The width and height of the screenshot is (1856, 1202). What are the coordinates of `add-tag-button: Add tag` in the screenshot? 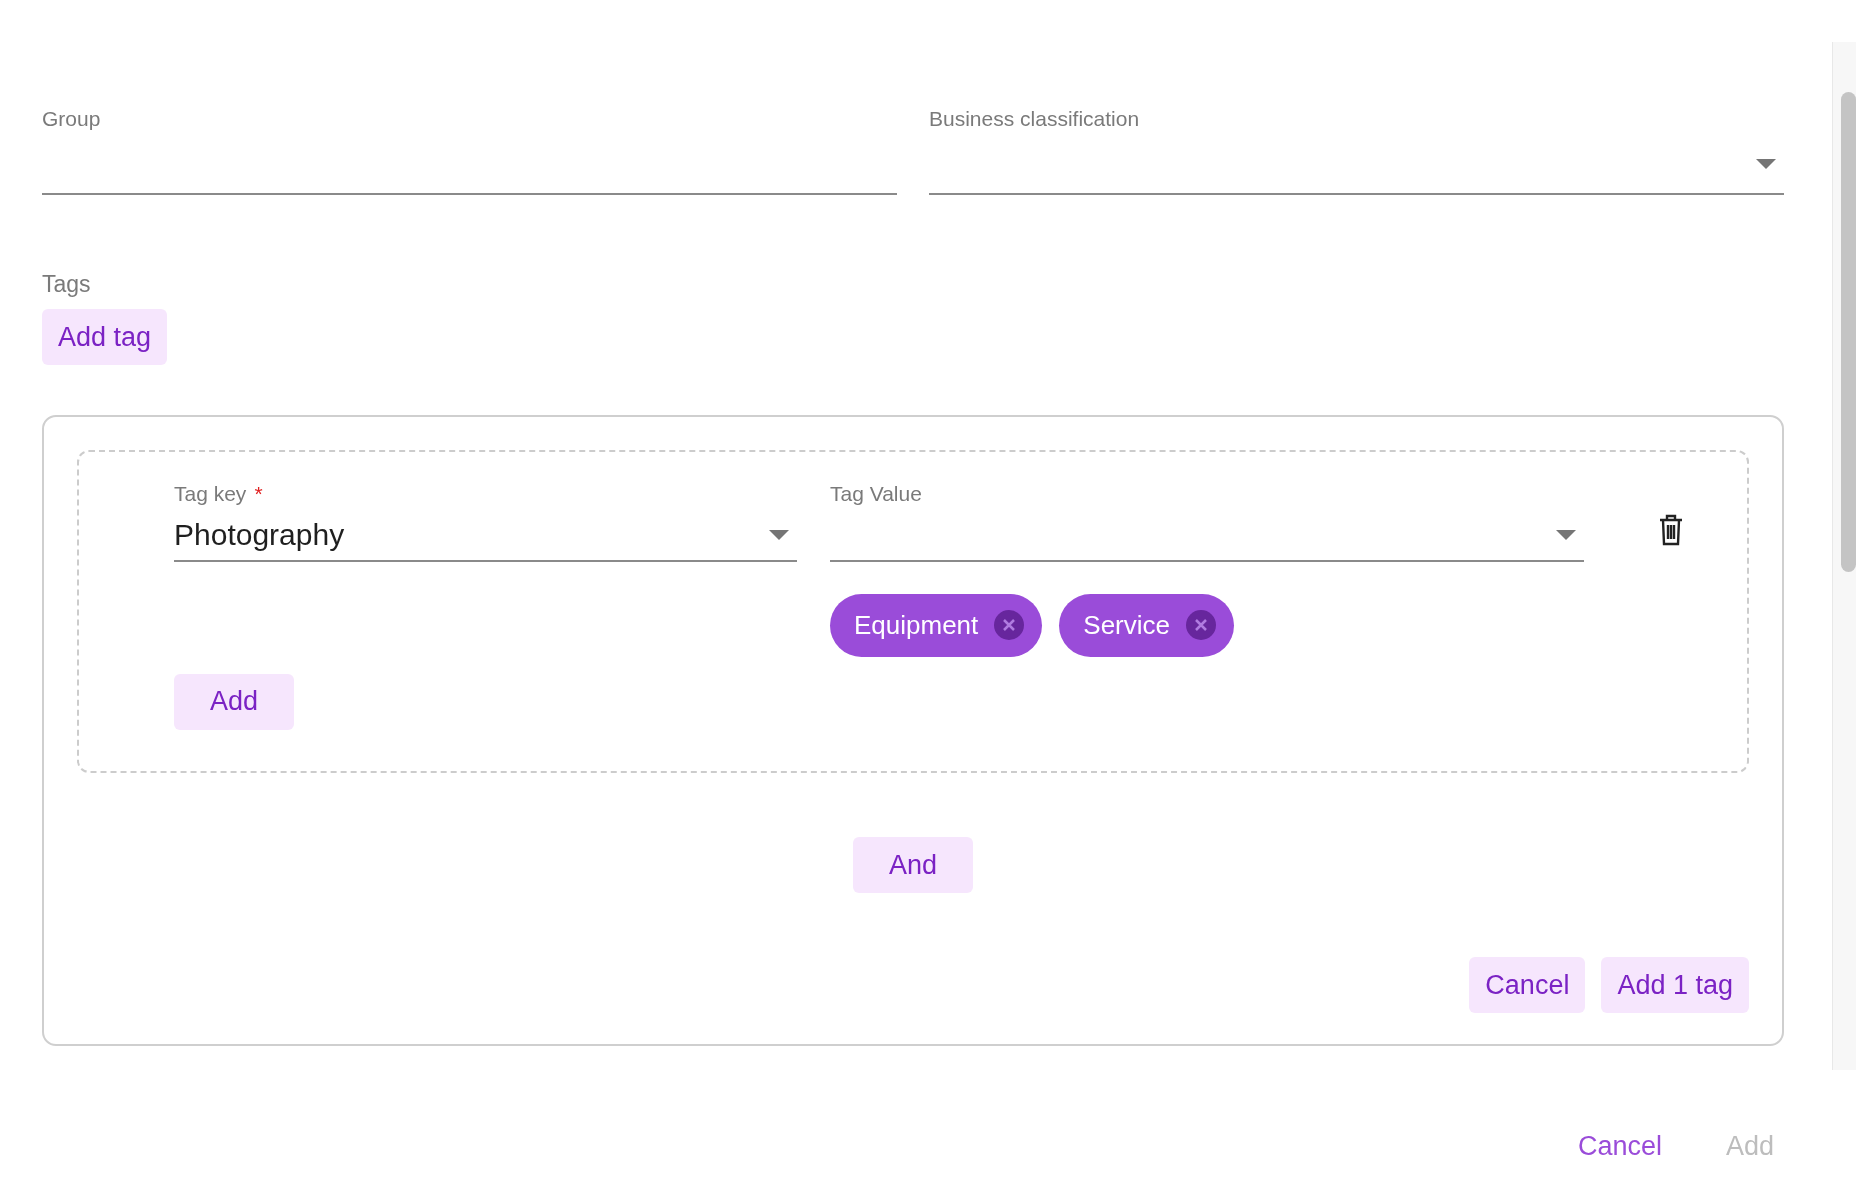 It's located at (105, 337).